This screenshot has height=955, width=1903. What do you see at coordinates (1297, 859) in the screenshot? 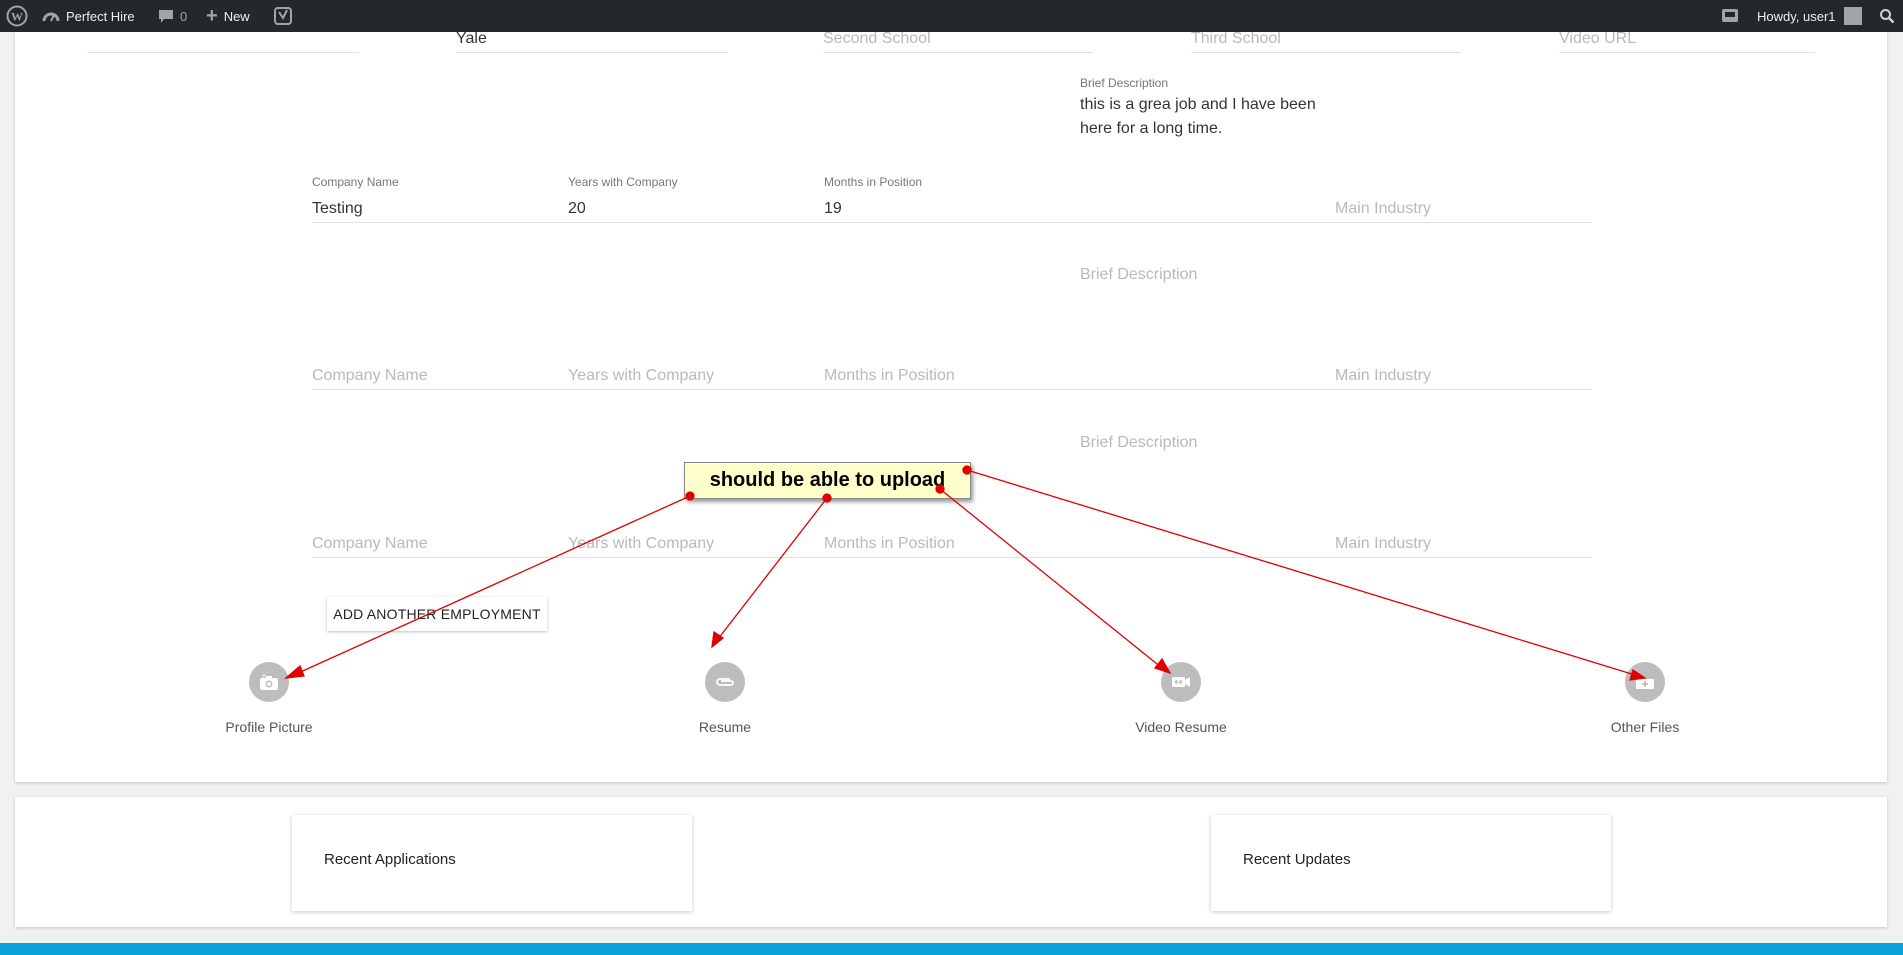
I see `recent-updates-title: Recent Updates` at bounding box center [1297, 859].